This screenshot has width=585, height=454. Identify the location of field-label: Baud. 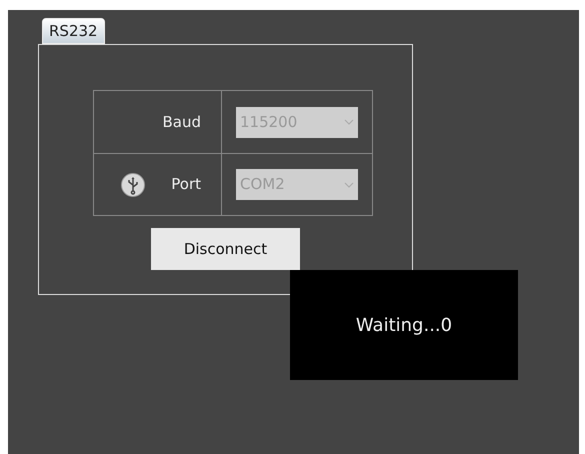
(181, 122).